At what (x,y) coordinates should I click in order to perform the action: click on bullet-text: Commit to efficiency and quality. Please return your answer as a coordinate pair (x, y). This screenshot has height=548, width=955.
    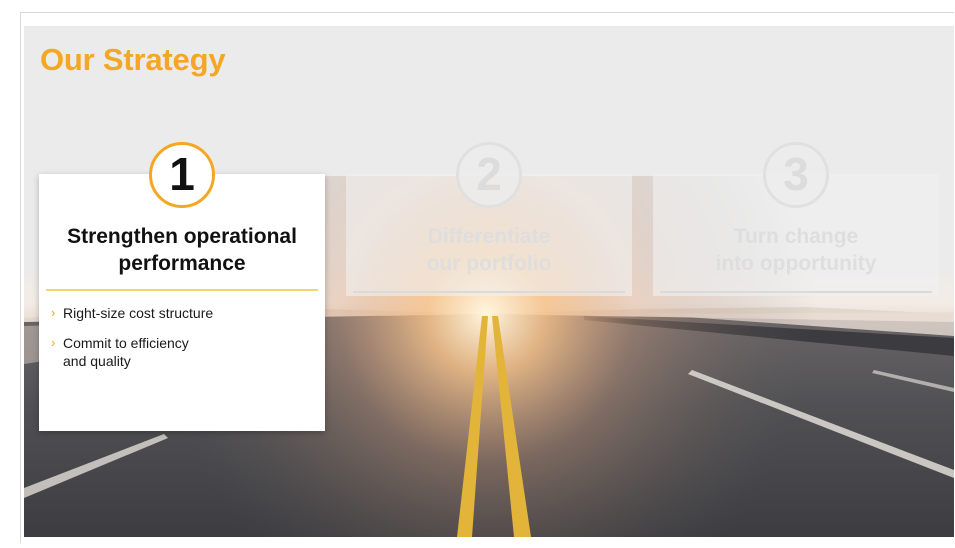
    Looking at the image, I should click on (126, 352).